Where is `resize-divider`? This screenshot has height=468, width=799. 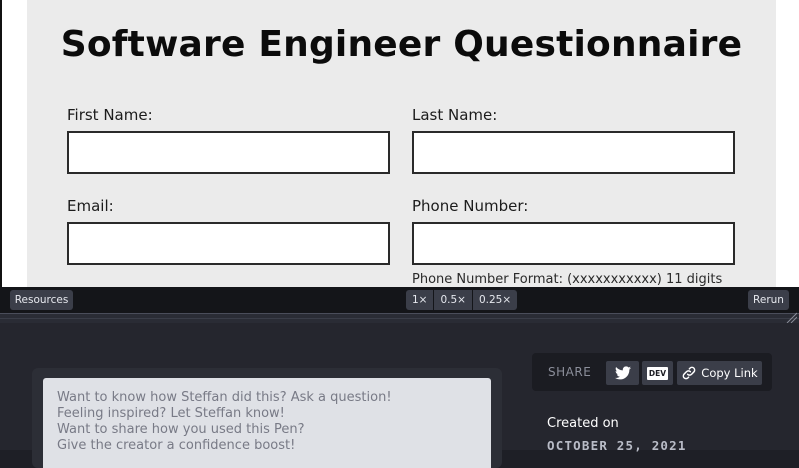 resize-divider is located at coordinates (399, 318).